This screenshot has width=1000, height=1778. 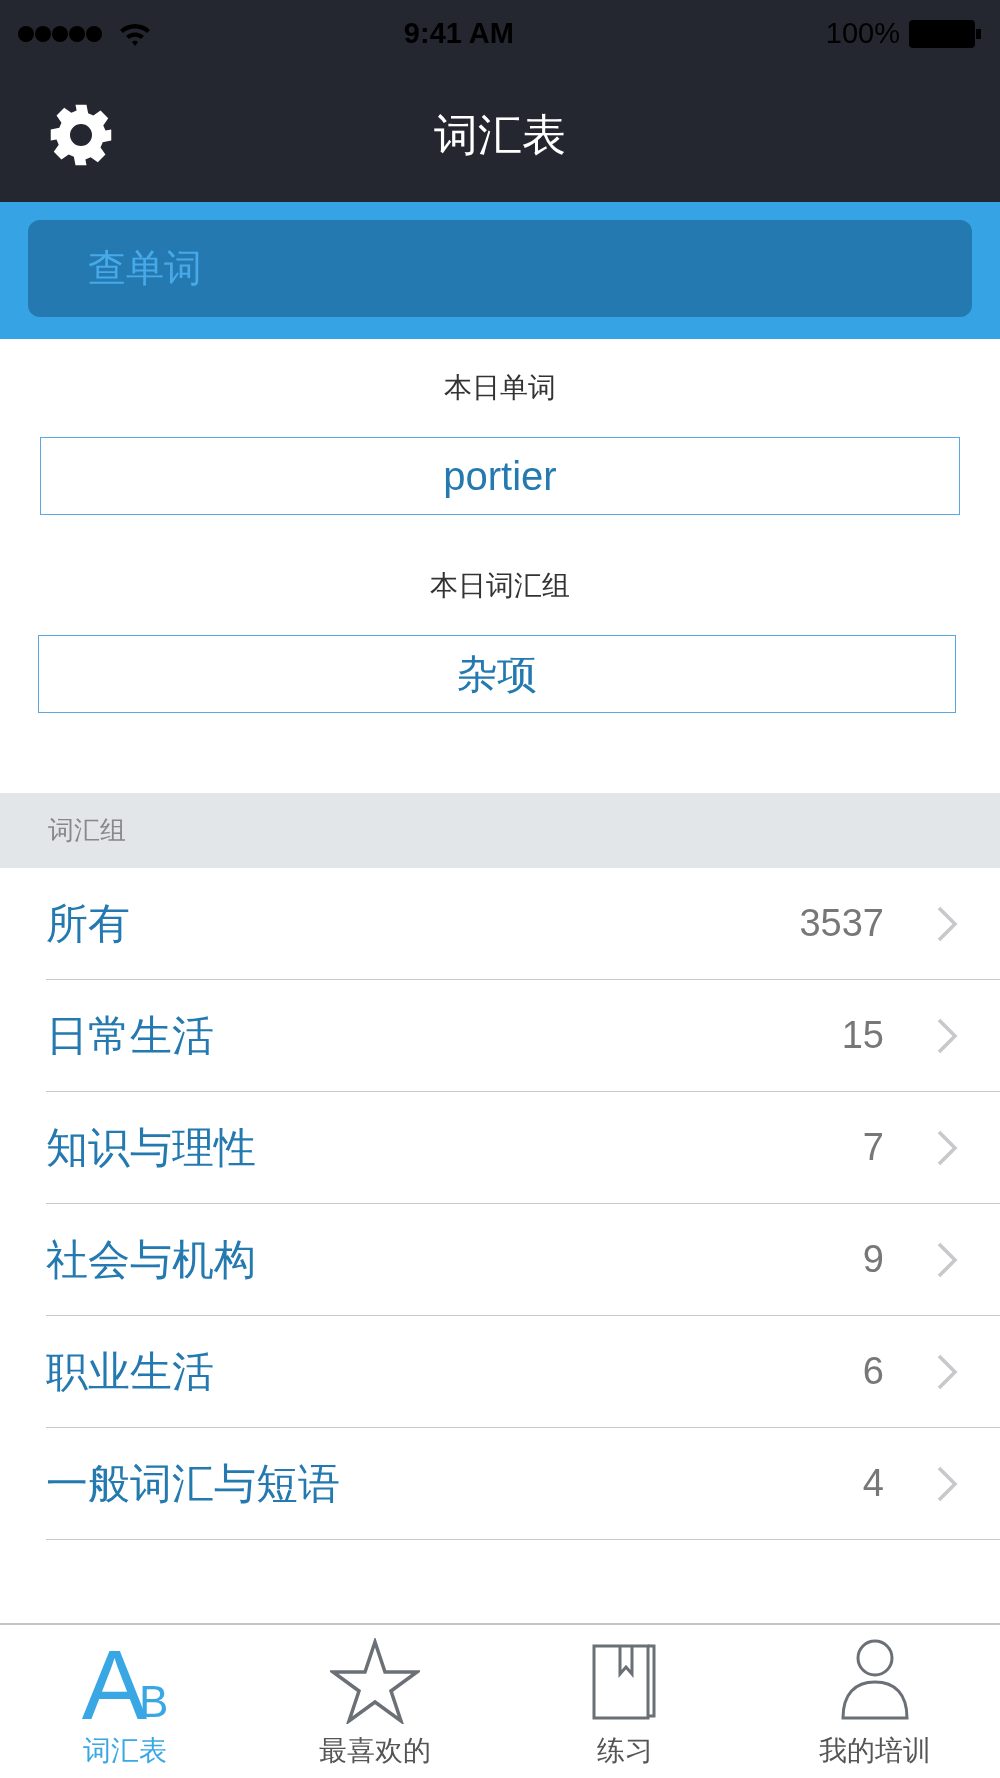 What do you see at coordinates (423, 923) in the screenshot?
I see `group-name: 所有` at bounding box center [423, 923].